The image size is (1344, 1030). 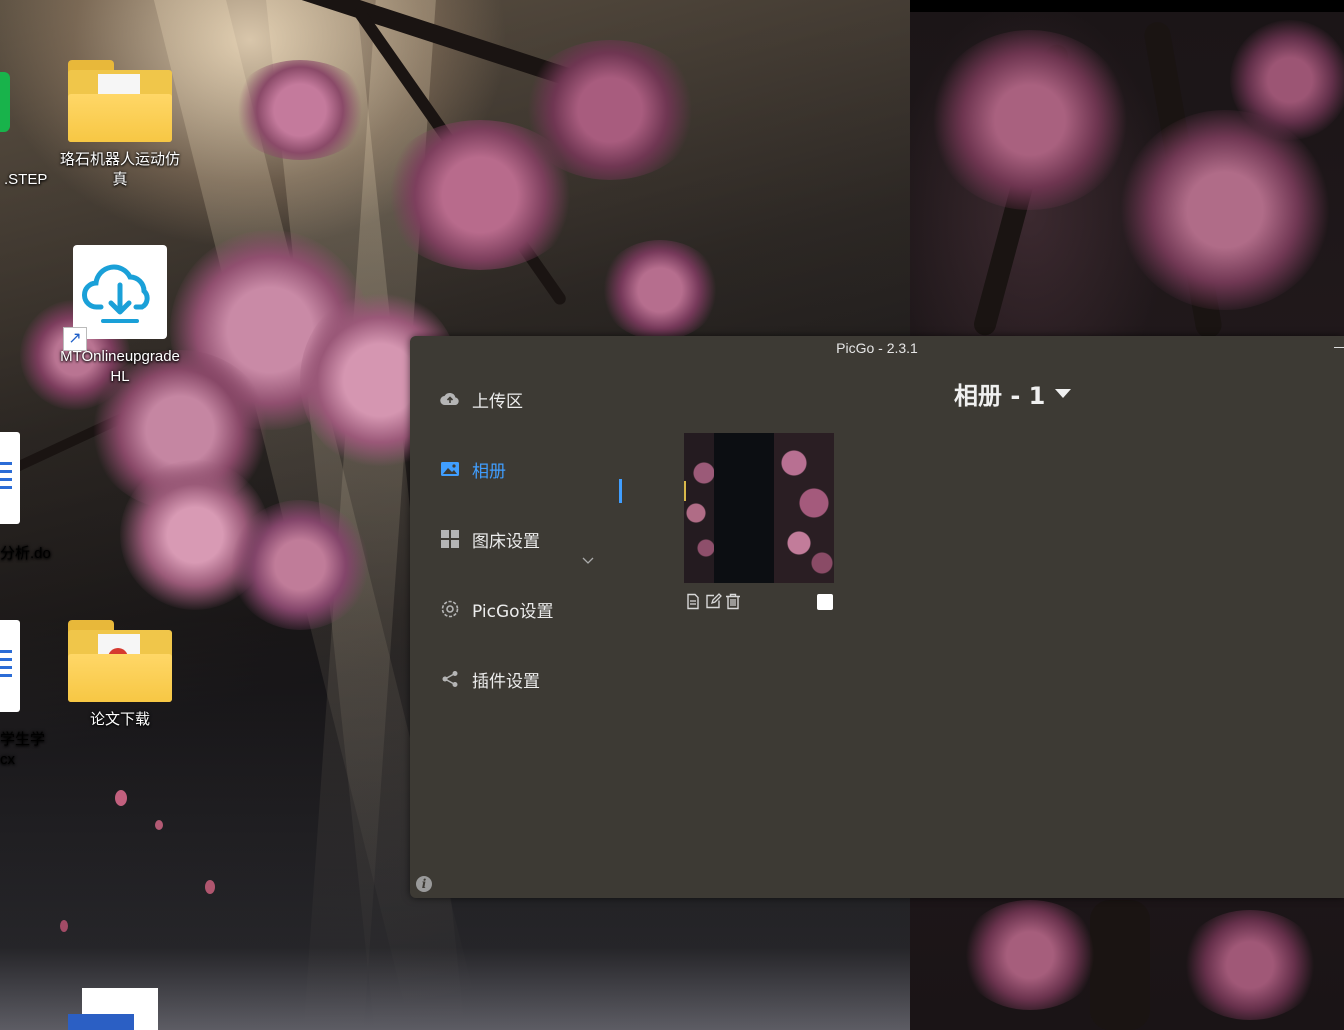 What do you see at coordinates (450, 679) in the screenshot?
I see `share-icon` at bounding box center [450, 679].